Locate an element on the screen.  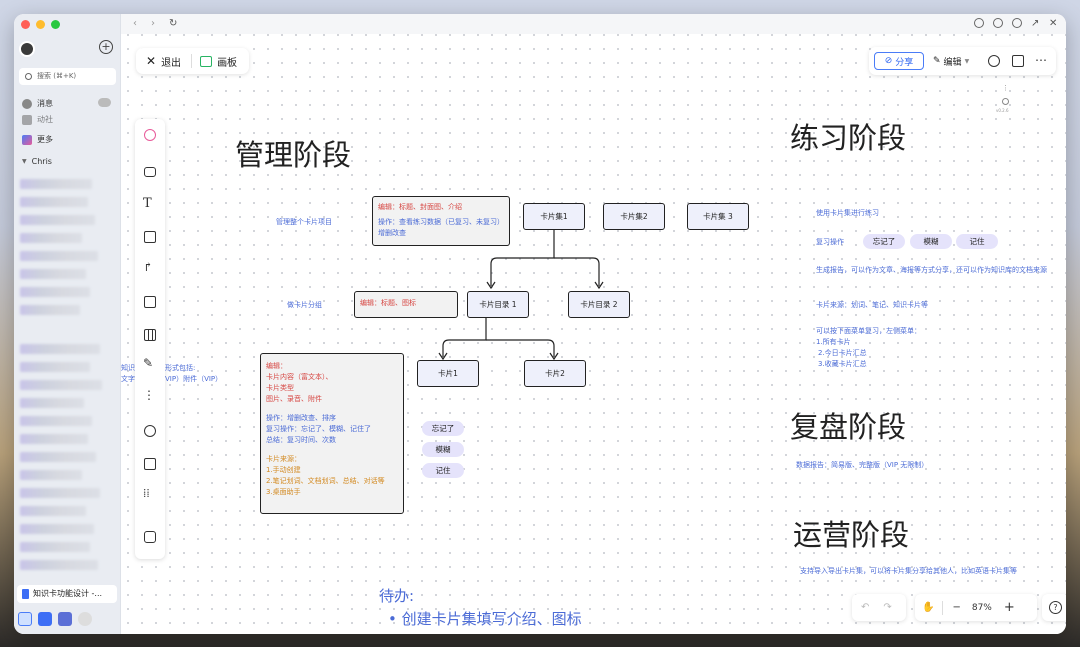
zoom-level: 87% is located at coordinates (982, 608).